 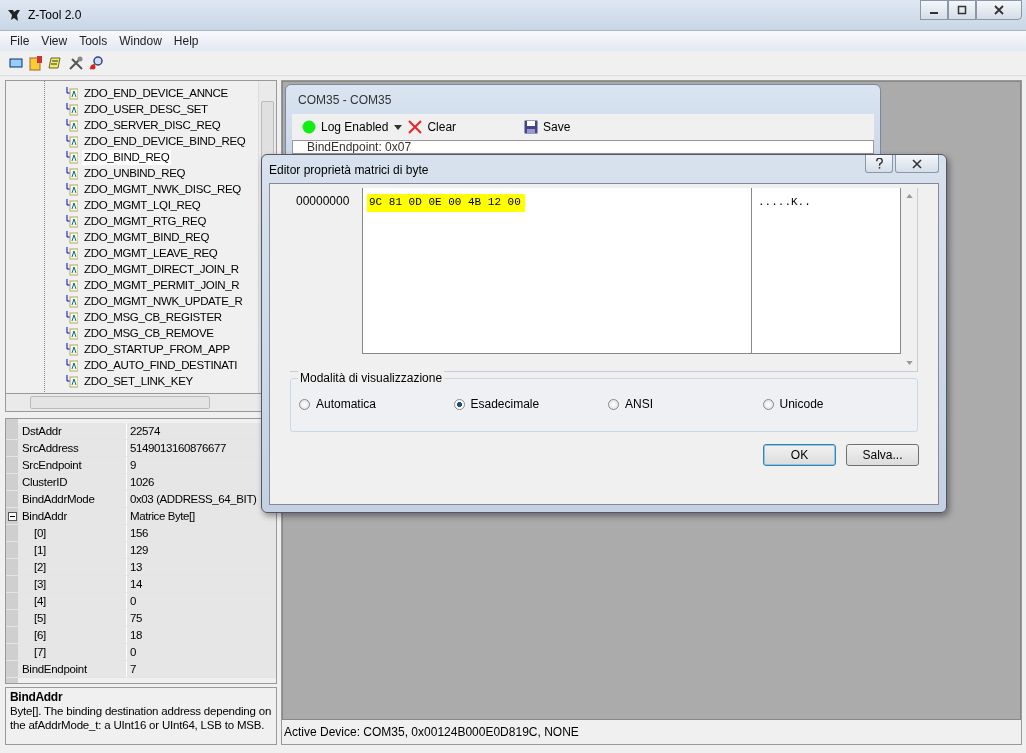 I want to click on radio-option: Automatica, so click(x=376, y=404).